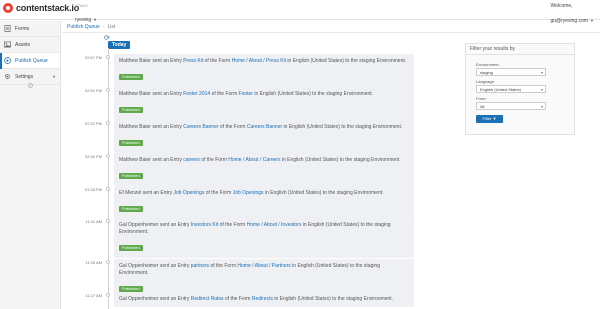 This screenshot has height=309, width=600. I want to click on entry-link: Careers Banner, so click(200, 127).